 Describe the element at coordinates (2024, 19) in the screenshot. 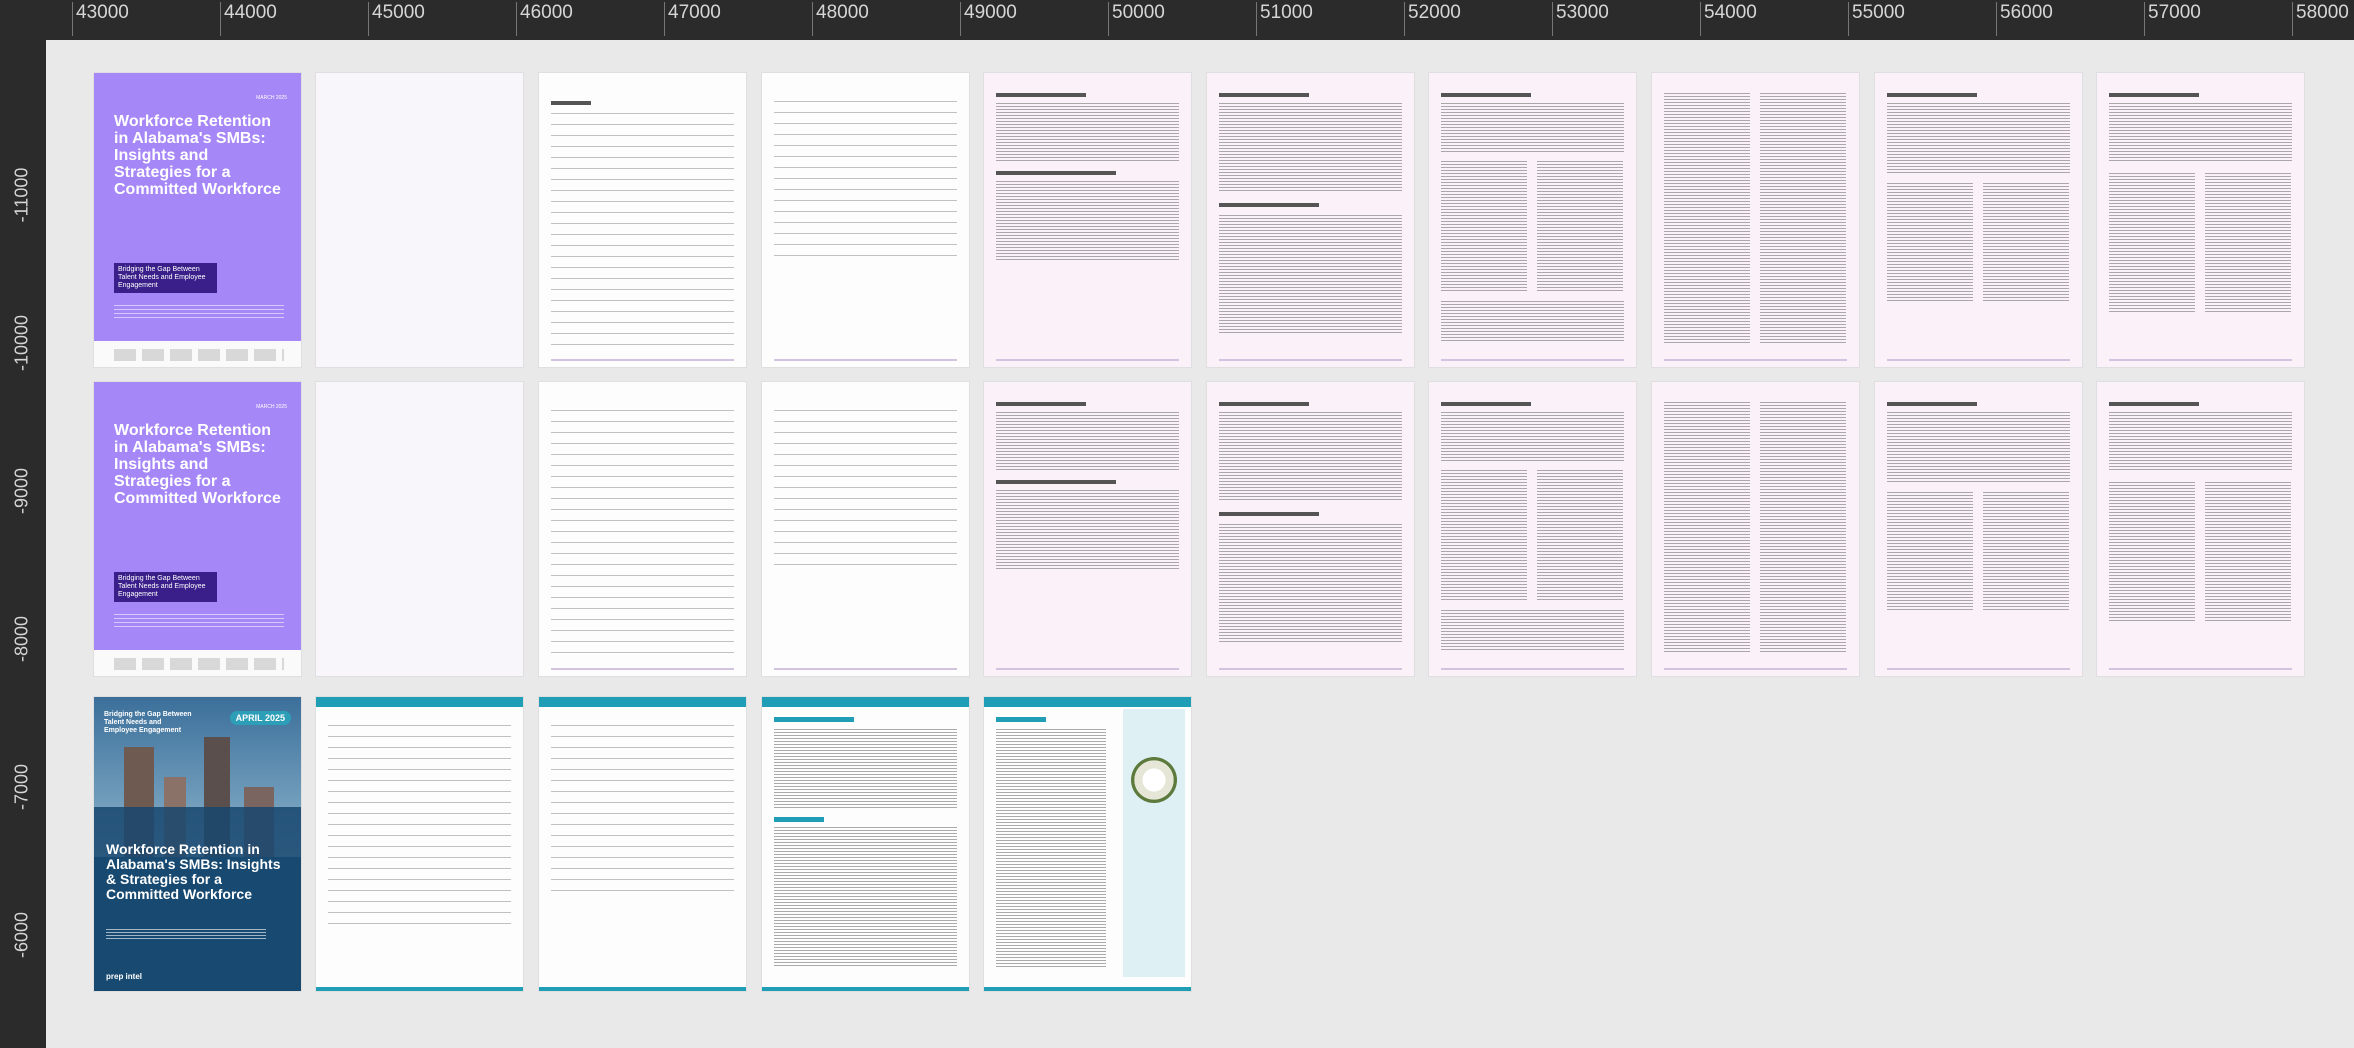

I see `ruler-label: 56000` at that location.